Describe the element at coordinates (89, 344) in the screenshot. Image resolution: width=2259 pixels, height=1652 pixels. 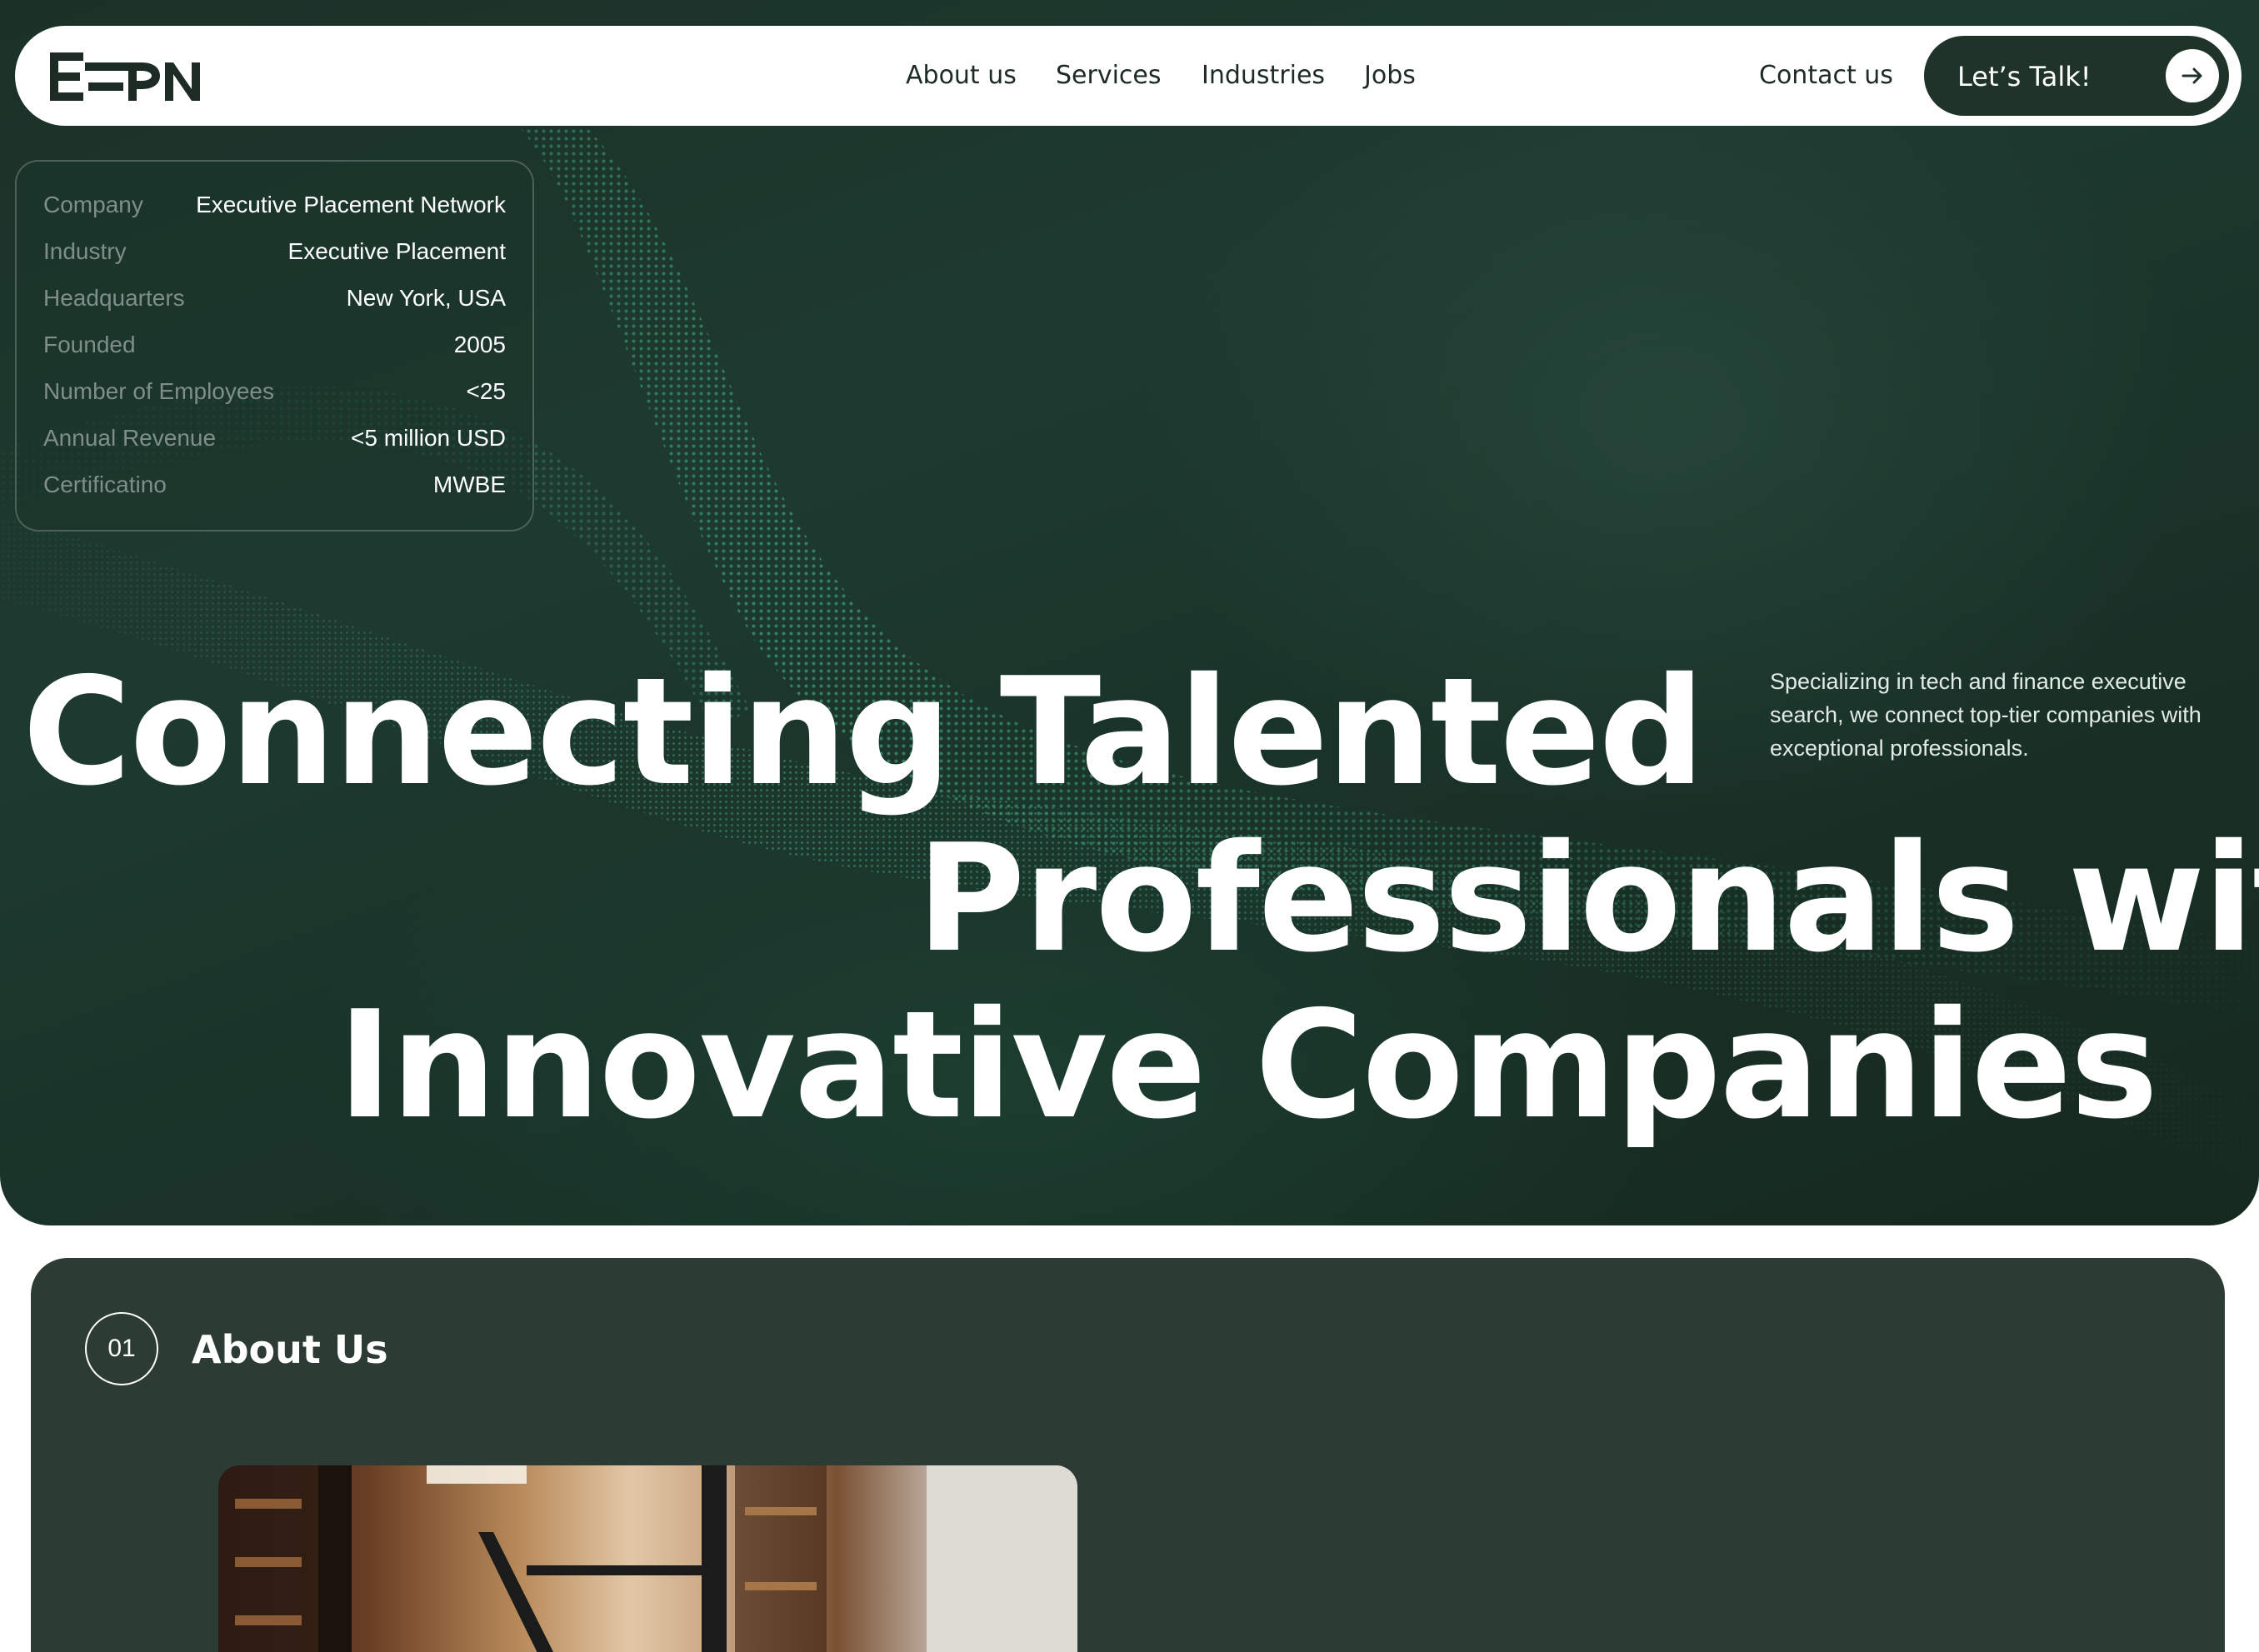
I see `info-label: Founded` at that location.